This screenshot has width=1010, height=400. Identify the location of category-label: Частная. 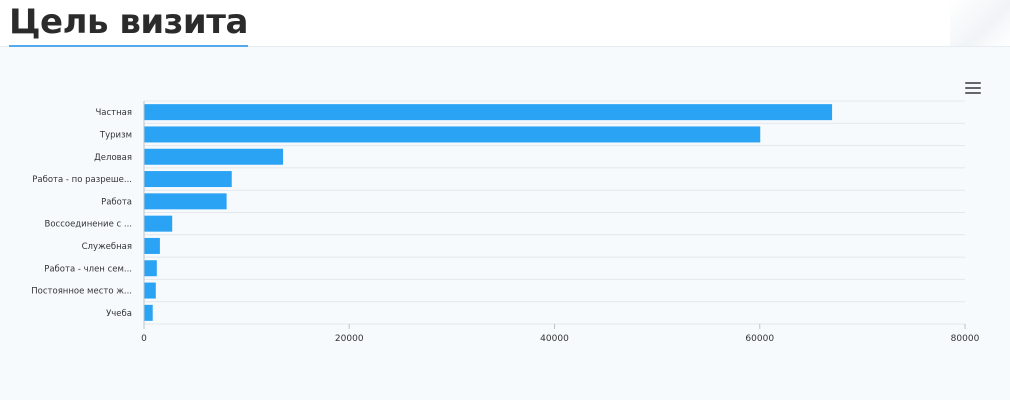
(113, 113).